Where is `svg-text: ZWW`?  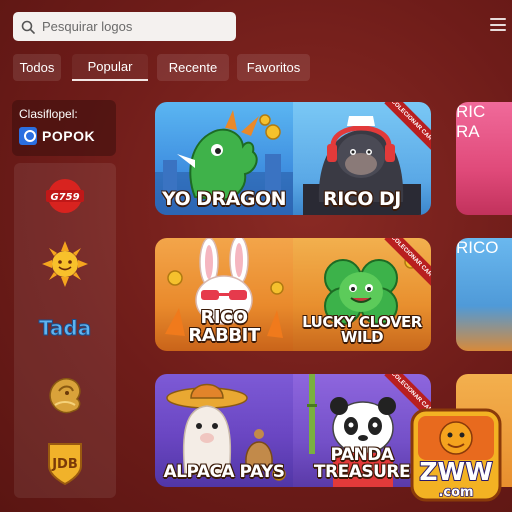
svg-text: ZWW is located at coordinates (455, 471).